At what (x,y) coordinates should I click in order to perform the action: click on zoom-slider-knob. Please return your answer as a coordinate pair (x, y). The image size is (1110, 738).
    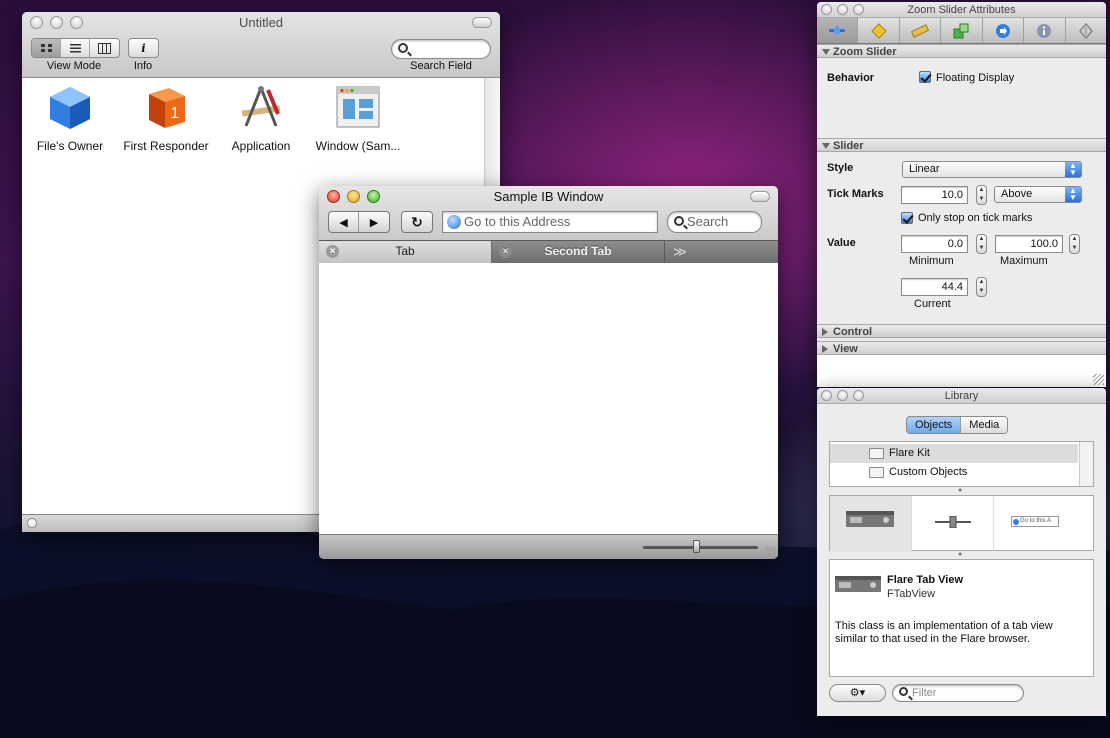
    Looking at the image, I should click on (696, 546).